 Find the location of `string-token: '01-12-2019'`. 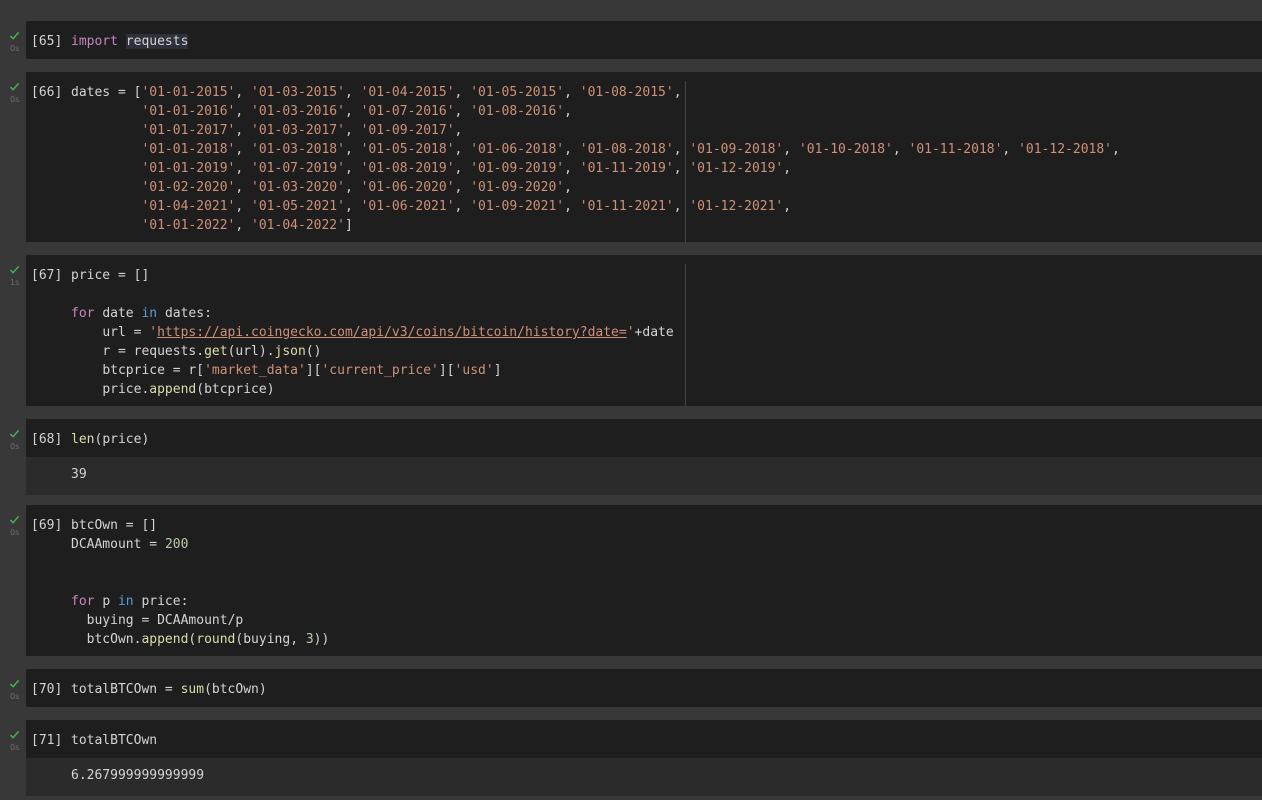

string-token: '01-12-2019' is located at coordinates (736, 168).